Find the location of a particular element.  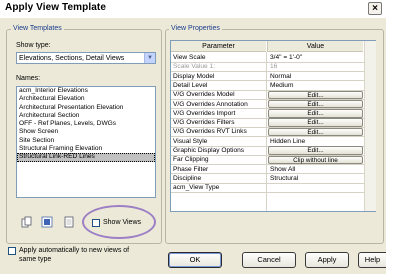

delete-template-icon is located at coordinates (69, 222).